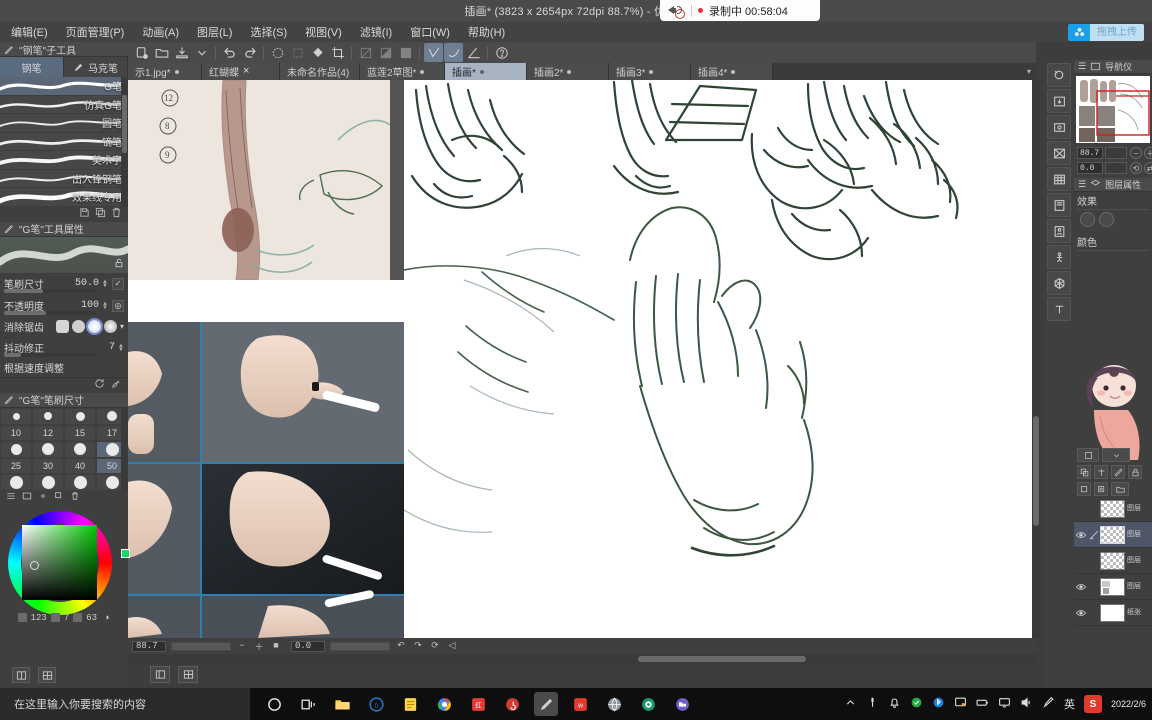  I want to click on delete-preset-icon, so click(116, 214).